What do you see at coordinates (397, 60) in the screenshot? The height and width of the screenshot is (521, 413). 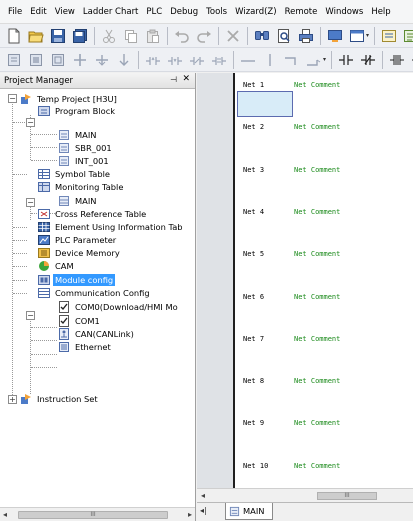 I see `pulse-contact-icon` at bounding box center [397, 60].